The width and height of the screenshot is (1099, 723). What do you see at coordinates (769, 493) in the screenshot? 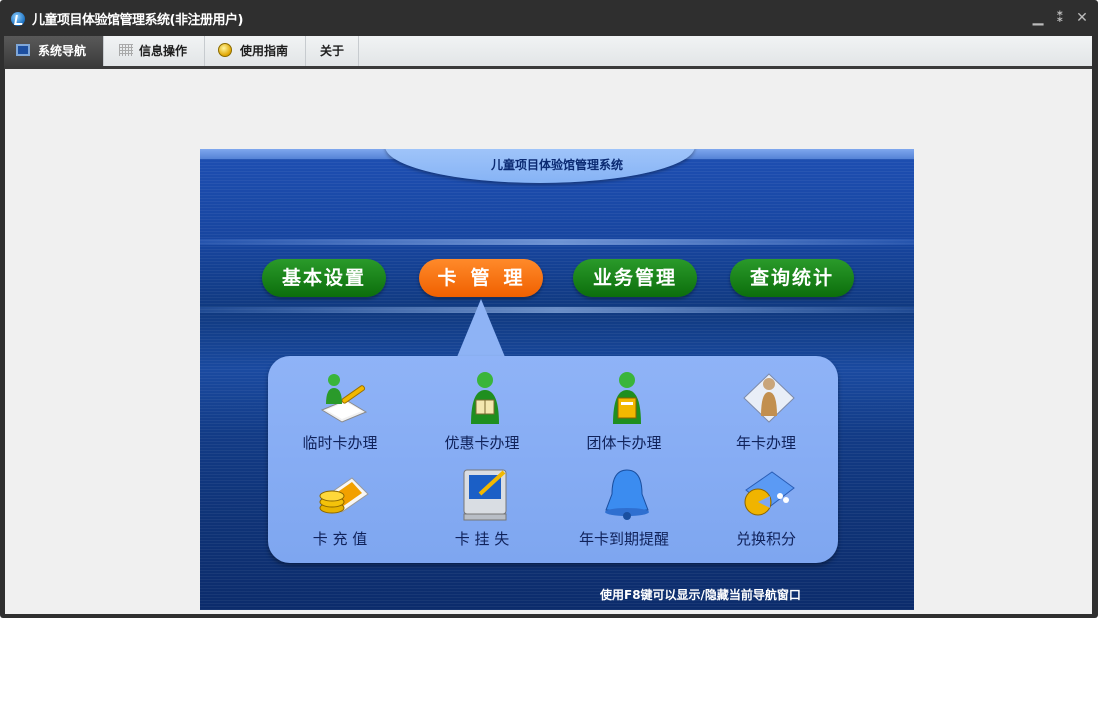
I see `palette-icon` at bounding box center [769, 493].